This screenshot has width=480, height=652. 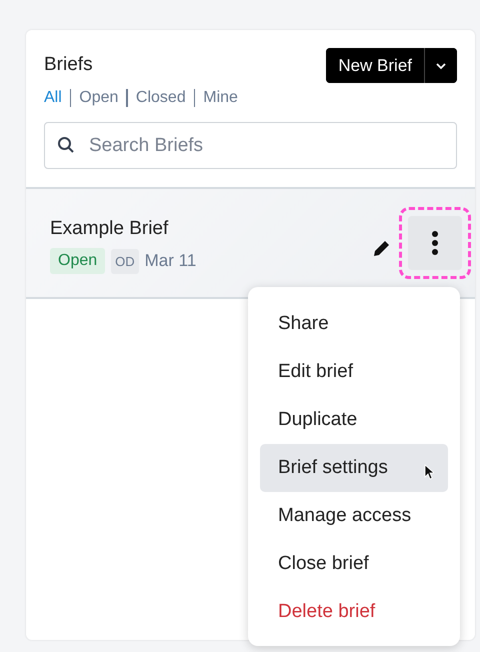 What do you see at coordinates (354, 372) in the screenshot?
I see `menu-item: Edit brief` at bounding box center [354, 372].